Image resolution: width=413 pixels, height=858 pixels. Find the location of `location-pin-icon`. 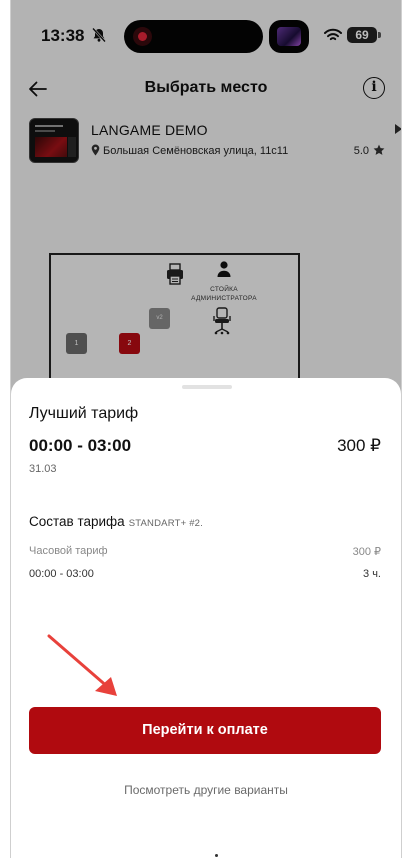

location-pin-icon is located at coordinates (95, 150).